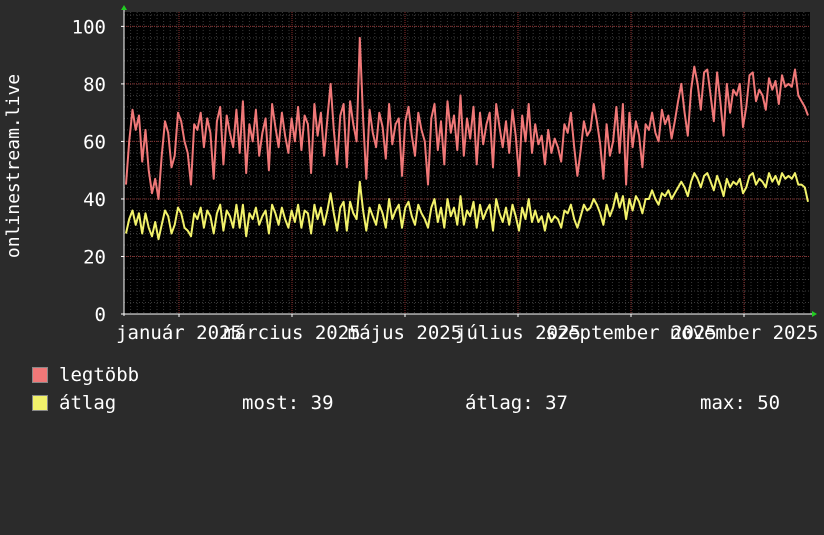 The height and width of the screenshot is (535, 824). I want to click on legend-item-max: legtöbb, so click(85, 375).